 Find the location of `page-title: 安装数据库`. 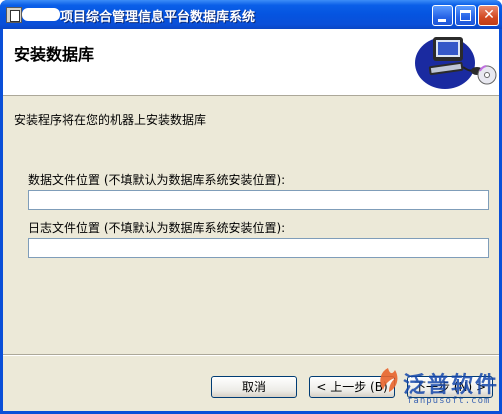

page-title: 安装数据库 is located at coordinates (54, 54).